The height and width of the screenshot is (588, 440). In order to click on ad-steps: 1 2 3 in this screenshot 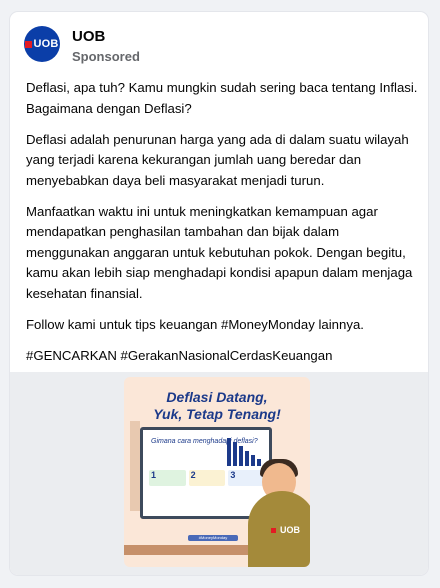, I will do `click(207, 478)`.